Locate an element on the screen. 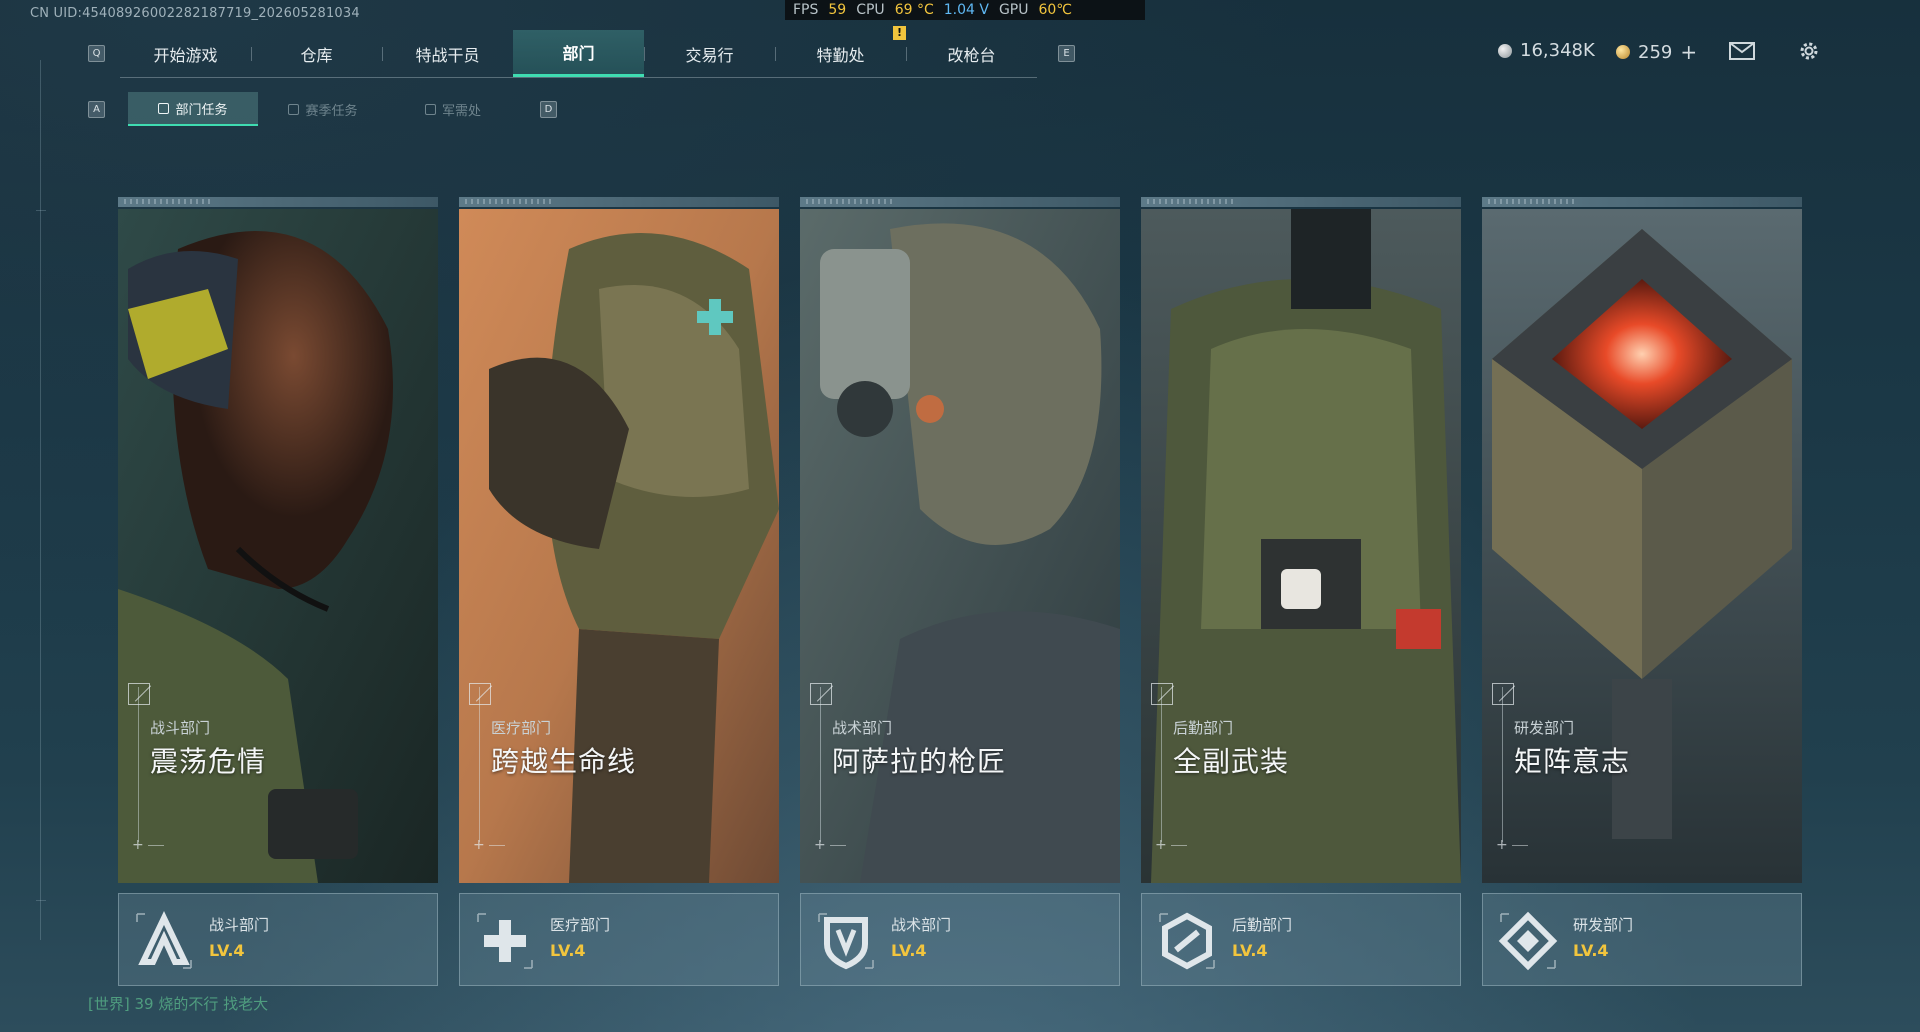 Image resolution: width=1920 pixels, height=1032 pixels. tab-department-tasks: 部门任务 is located at coordinates (193, 109).